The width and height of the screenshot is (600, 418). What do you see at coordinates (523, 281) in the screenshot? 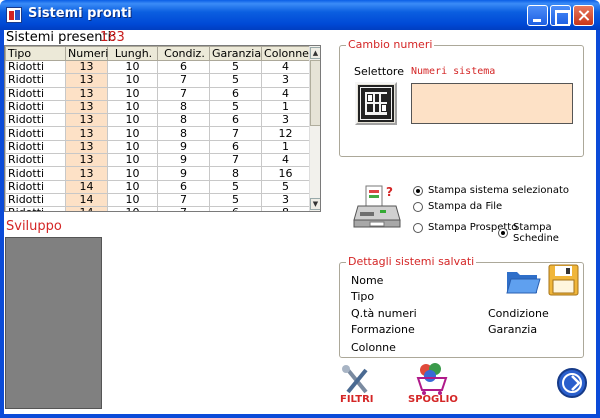
I see `open-button` at bounding box center [523, 281].